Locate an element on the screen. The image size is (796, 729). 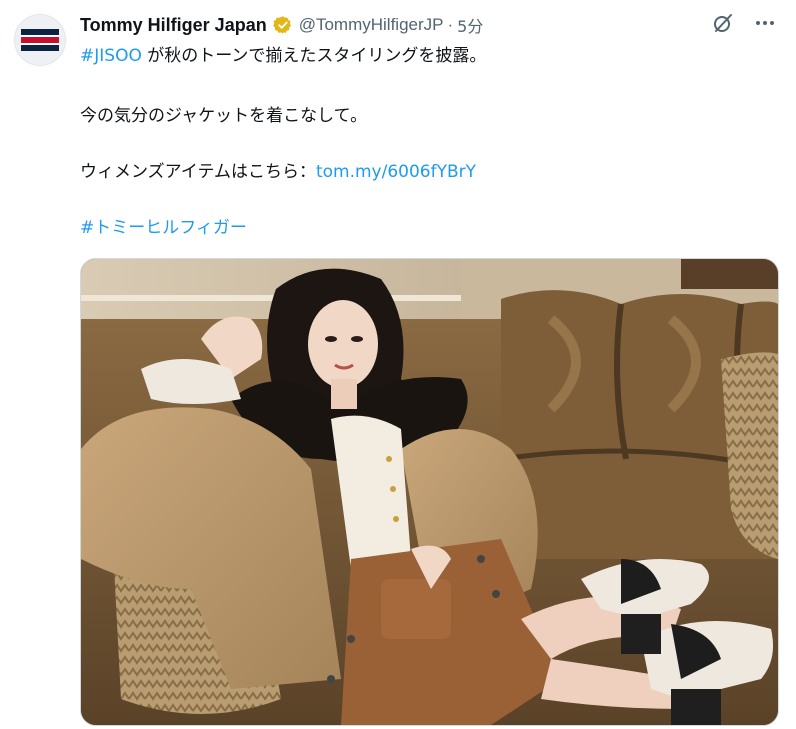
line-1-text: が秋のトーンで揃えたスタイリングを披露。 is located at coordinates (314, 56).